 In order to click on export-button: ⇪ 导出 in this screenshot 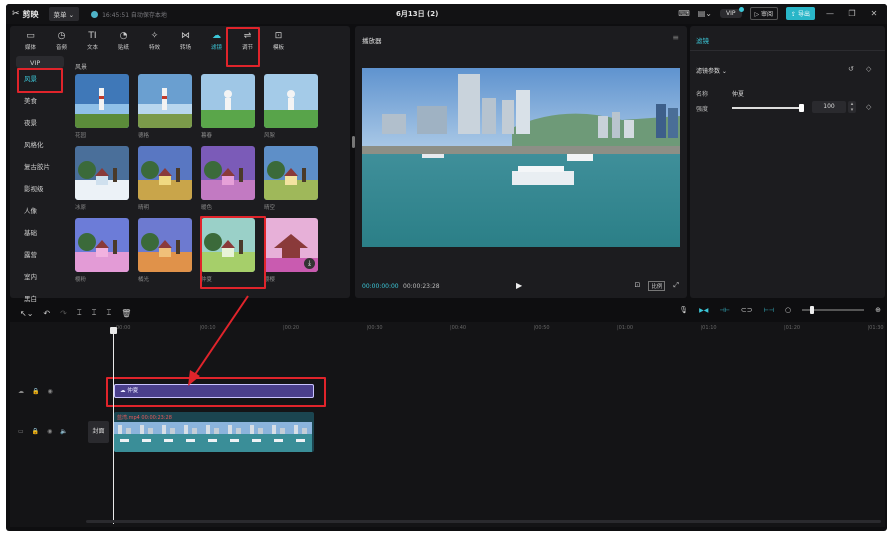, I will do `click(800, 13)`.